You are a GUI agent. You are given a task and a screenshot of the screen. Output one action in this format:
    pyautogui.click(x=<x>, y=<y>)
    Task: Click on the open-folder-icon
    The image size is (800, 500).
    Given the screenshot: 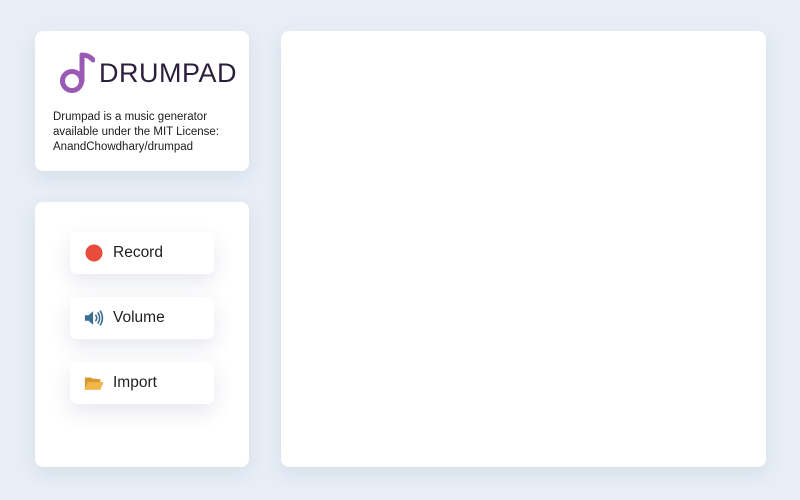 What is the action you would take?
    pyautogui.click(x=94, y=383)
    